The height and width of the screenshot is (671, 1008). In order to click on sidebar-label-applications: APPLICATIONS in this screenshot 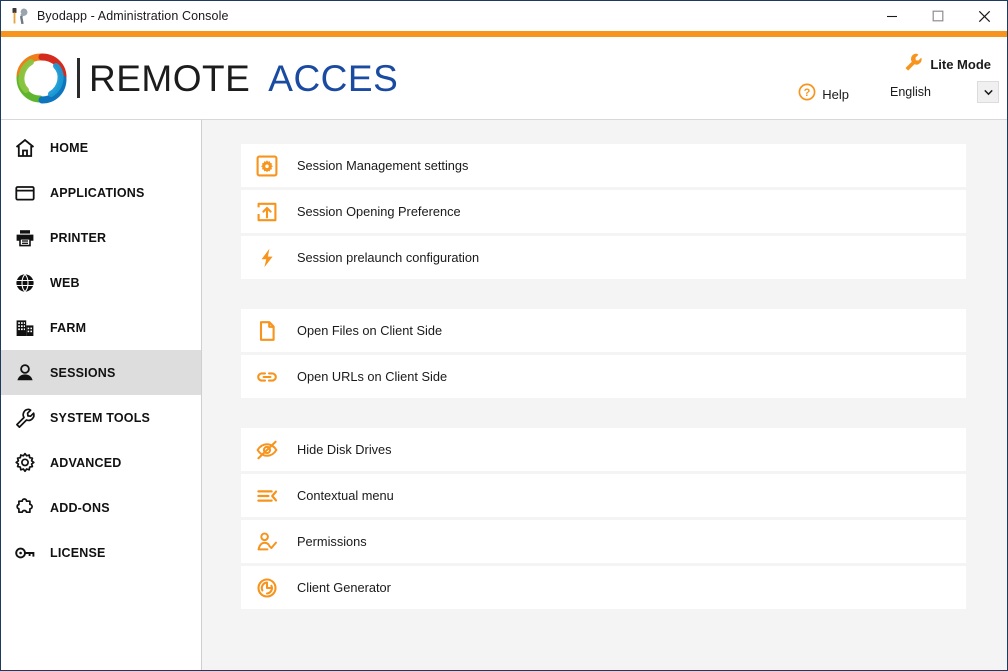, I will do `click(97, 192)`.